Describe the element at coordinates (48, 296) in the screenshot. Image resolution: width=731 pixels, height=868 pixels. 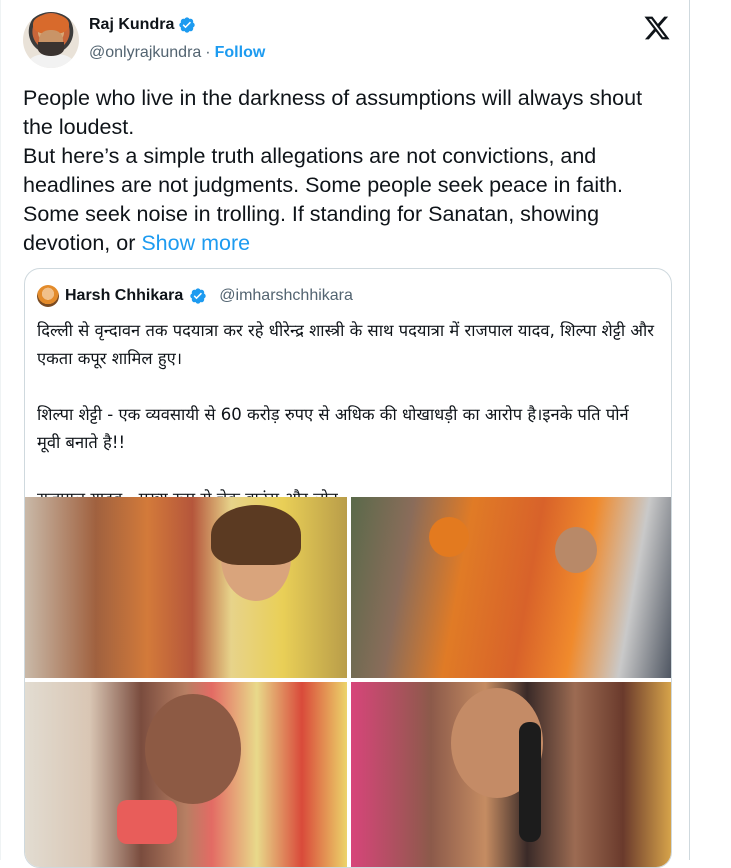
I see `quoted-author-avatar` at that location.